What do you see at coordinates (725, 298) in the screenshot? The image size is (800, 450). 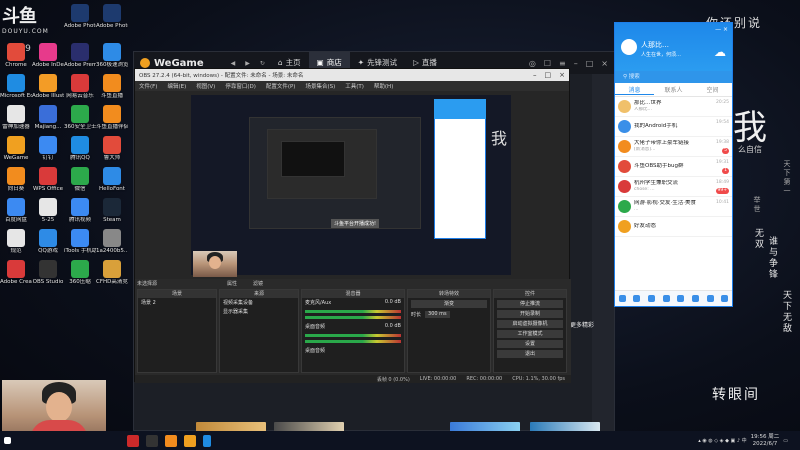 I see `qzone-icon` at bounding box center [725, 298].